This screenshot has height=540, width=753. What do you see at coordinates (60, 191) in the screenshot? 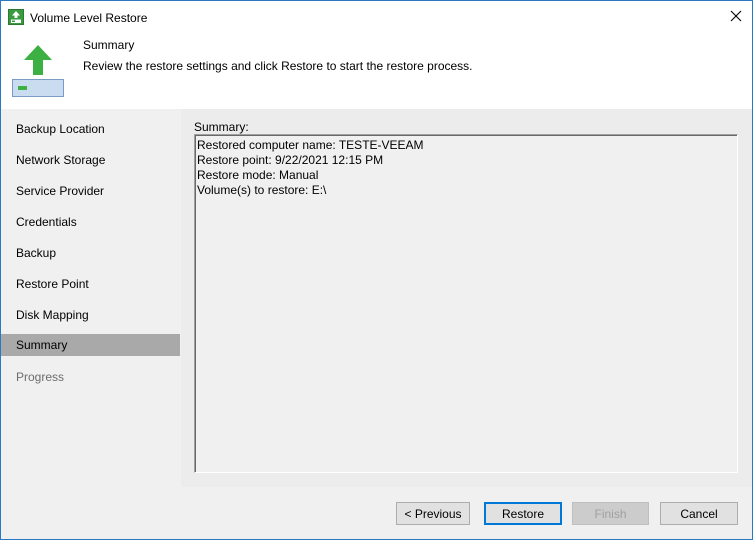
I see `sidebar-item-label: Service Provider` at bounding box center [60, 191].